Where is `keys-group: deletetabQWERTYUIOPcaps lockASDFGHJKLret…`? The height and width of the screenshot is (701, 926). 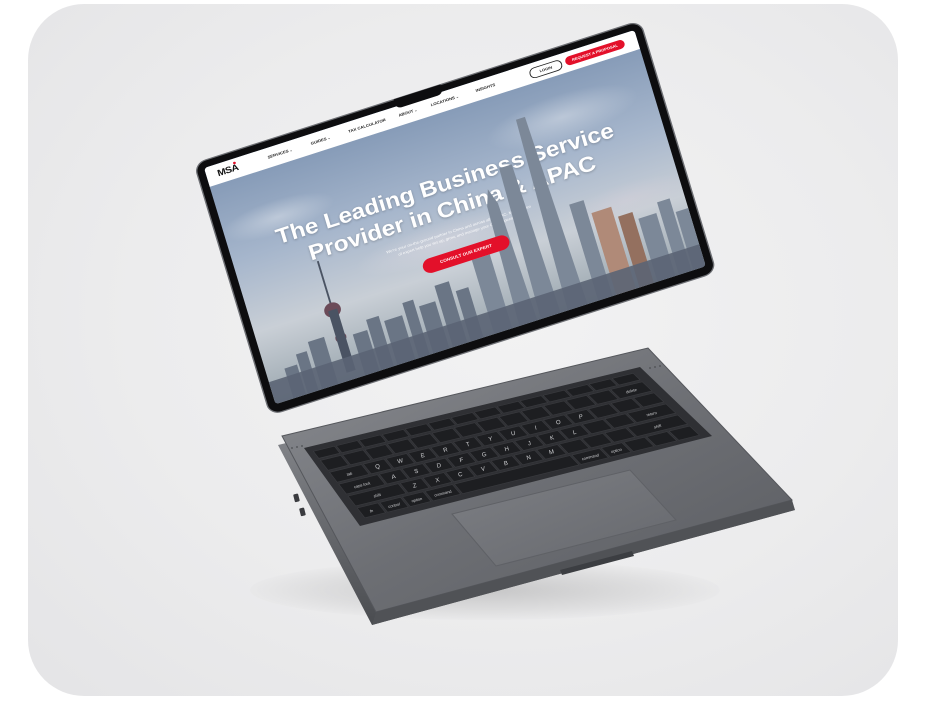 keys-group: deletetabQWERTYUIOPcaps lockASDFGHJKLret… is located at coordinates (506, 446).